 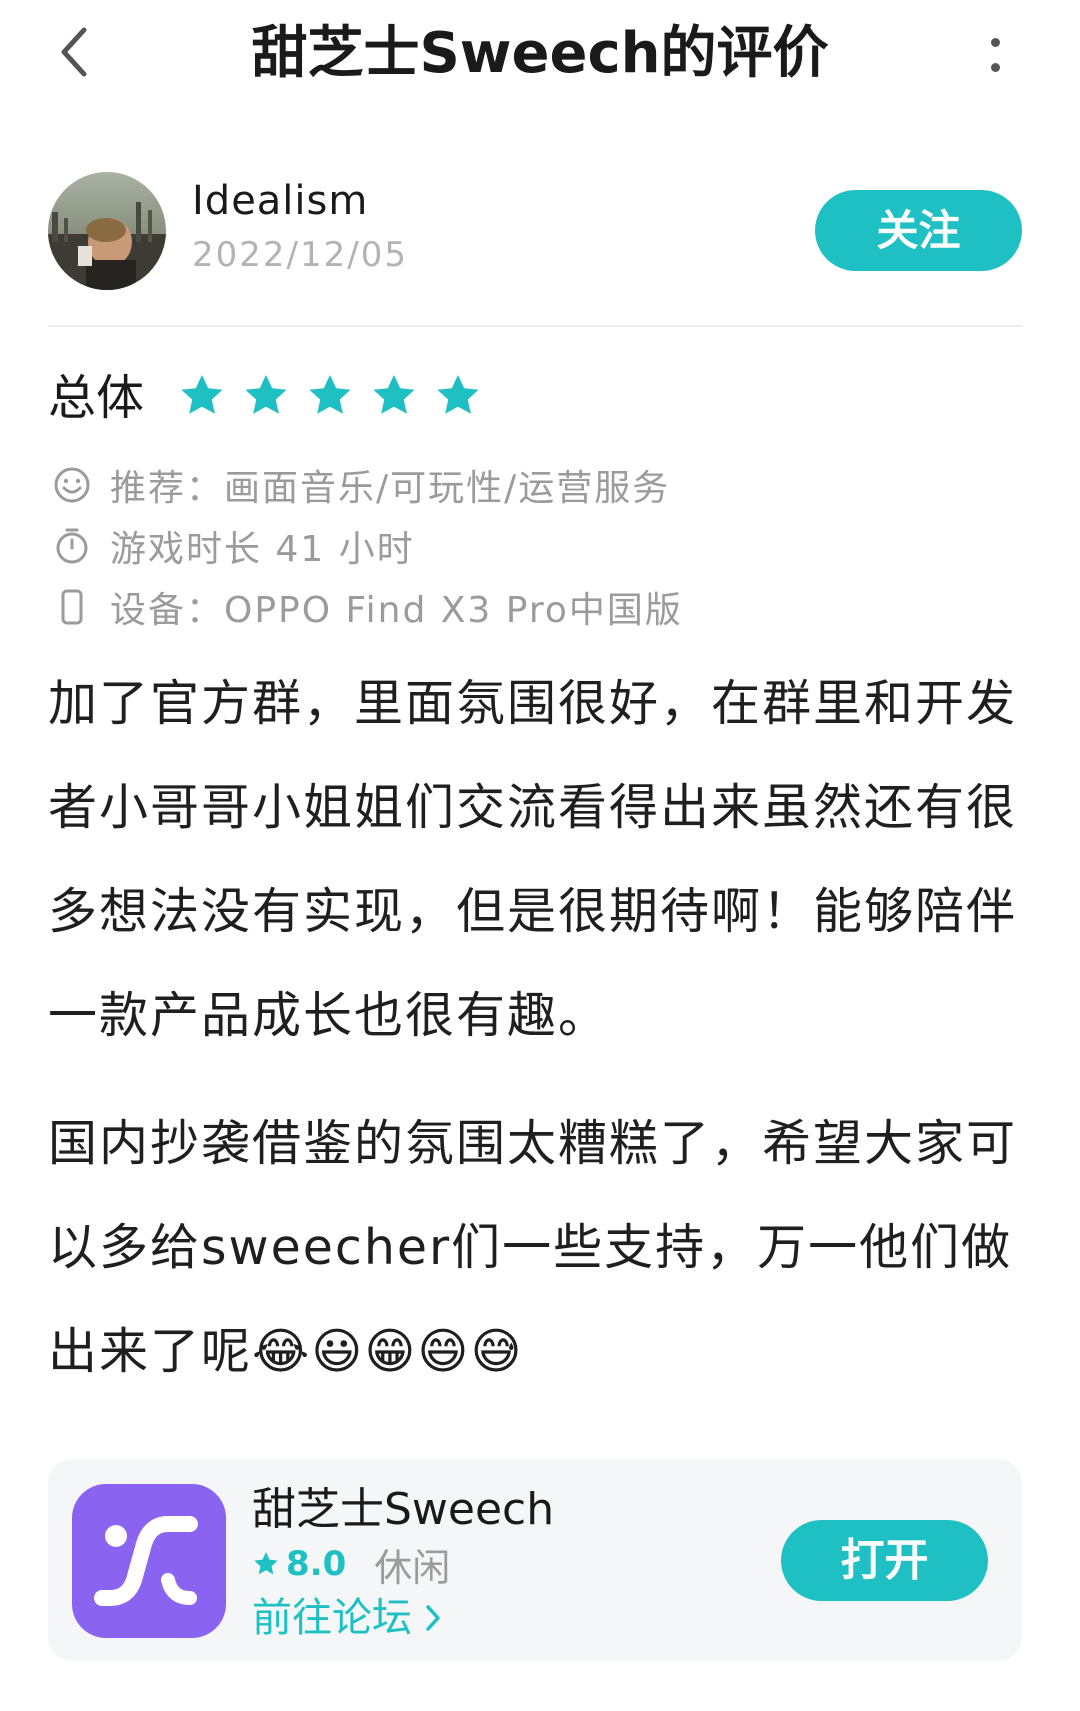 I want to click on recommend-row: 推荐：画面音乐/可玩性/运营服务, so click(x=361, y=485).